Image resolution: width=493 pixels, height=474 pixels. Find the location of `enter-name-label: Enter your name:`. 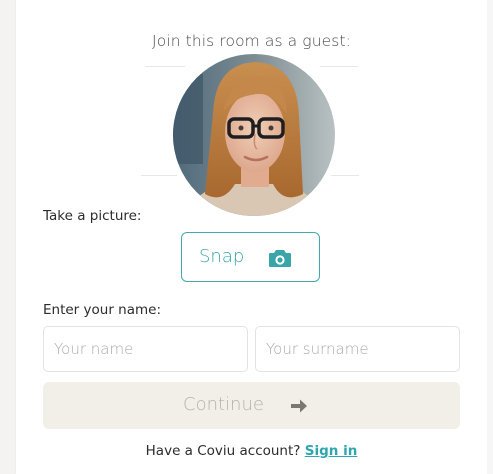

enter-name-label: Enter your name: is located at coordinates (102, 310).